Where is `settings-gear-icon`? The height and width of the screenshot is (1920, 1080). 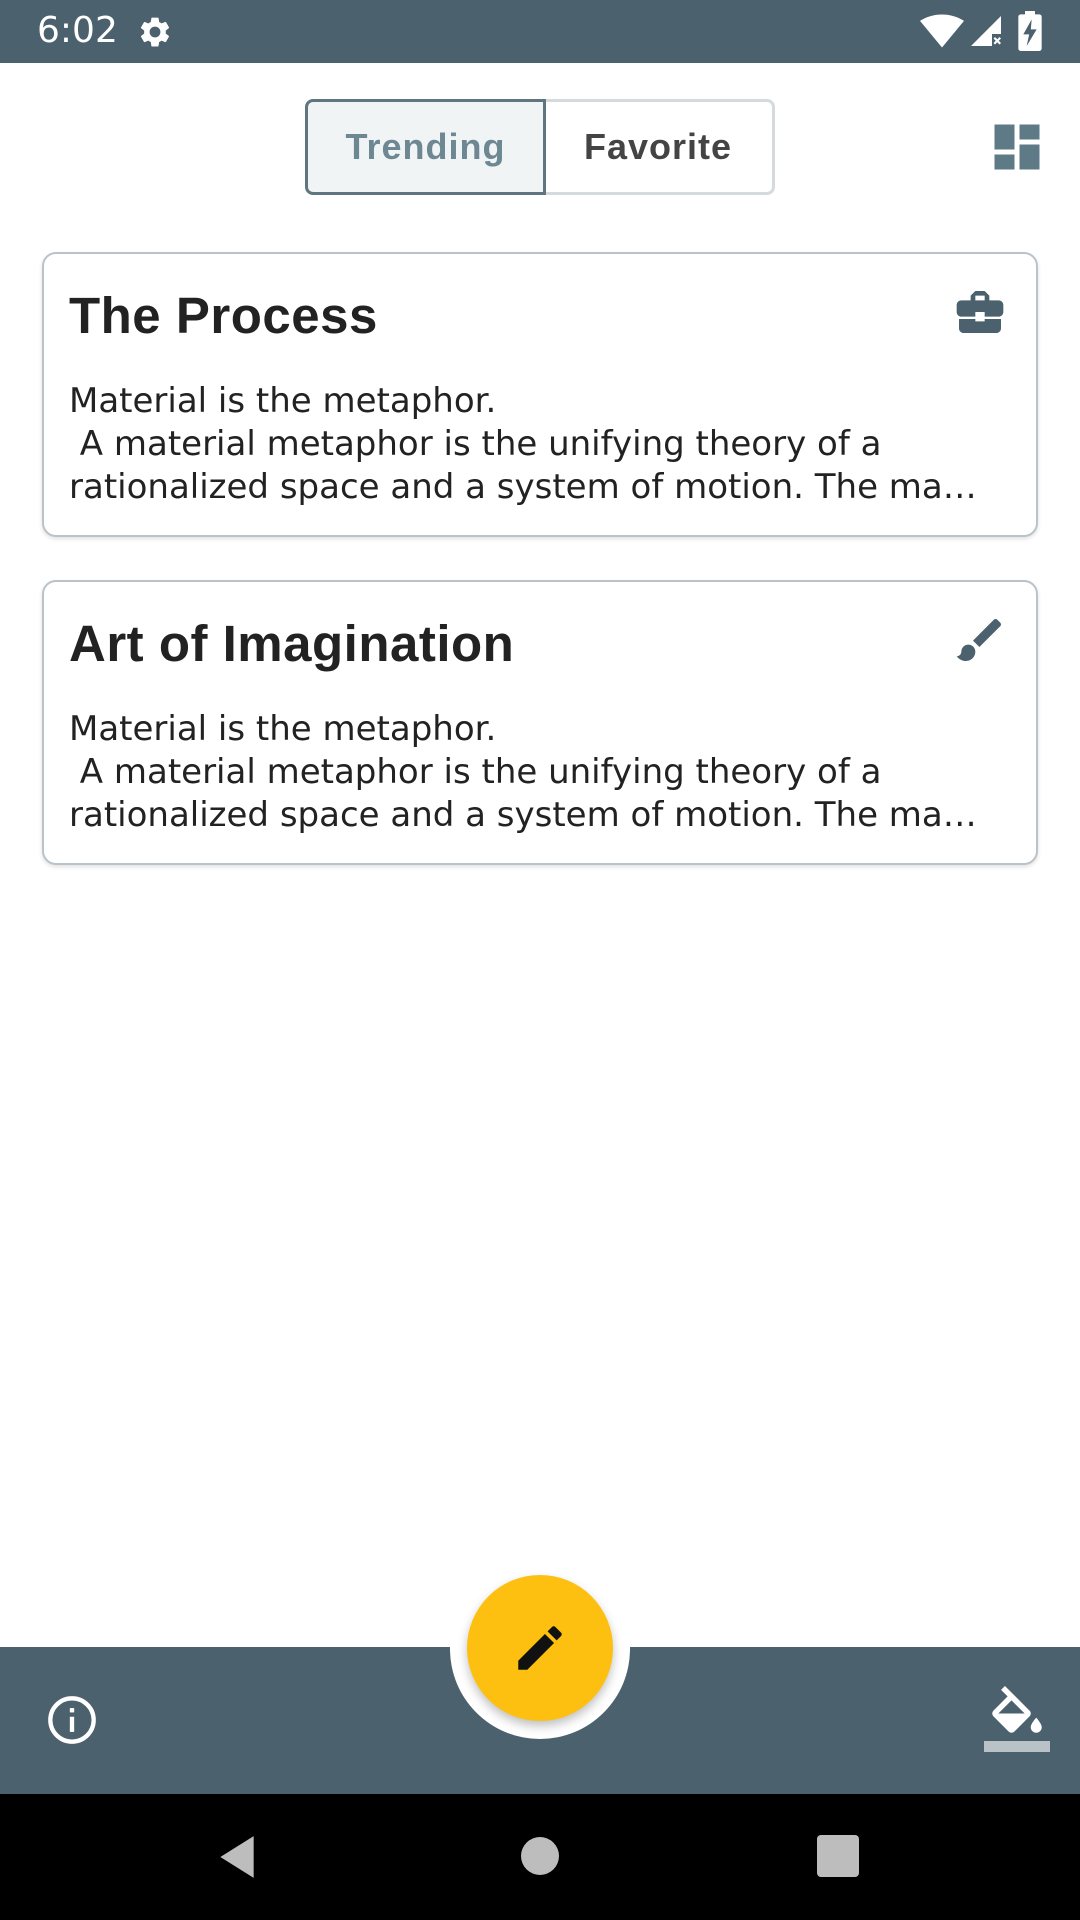
settings-gear-icon is located at coordinates (155, 32).